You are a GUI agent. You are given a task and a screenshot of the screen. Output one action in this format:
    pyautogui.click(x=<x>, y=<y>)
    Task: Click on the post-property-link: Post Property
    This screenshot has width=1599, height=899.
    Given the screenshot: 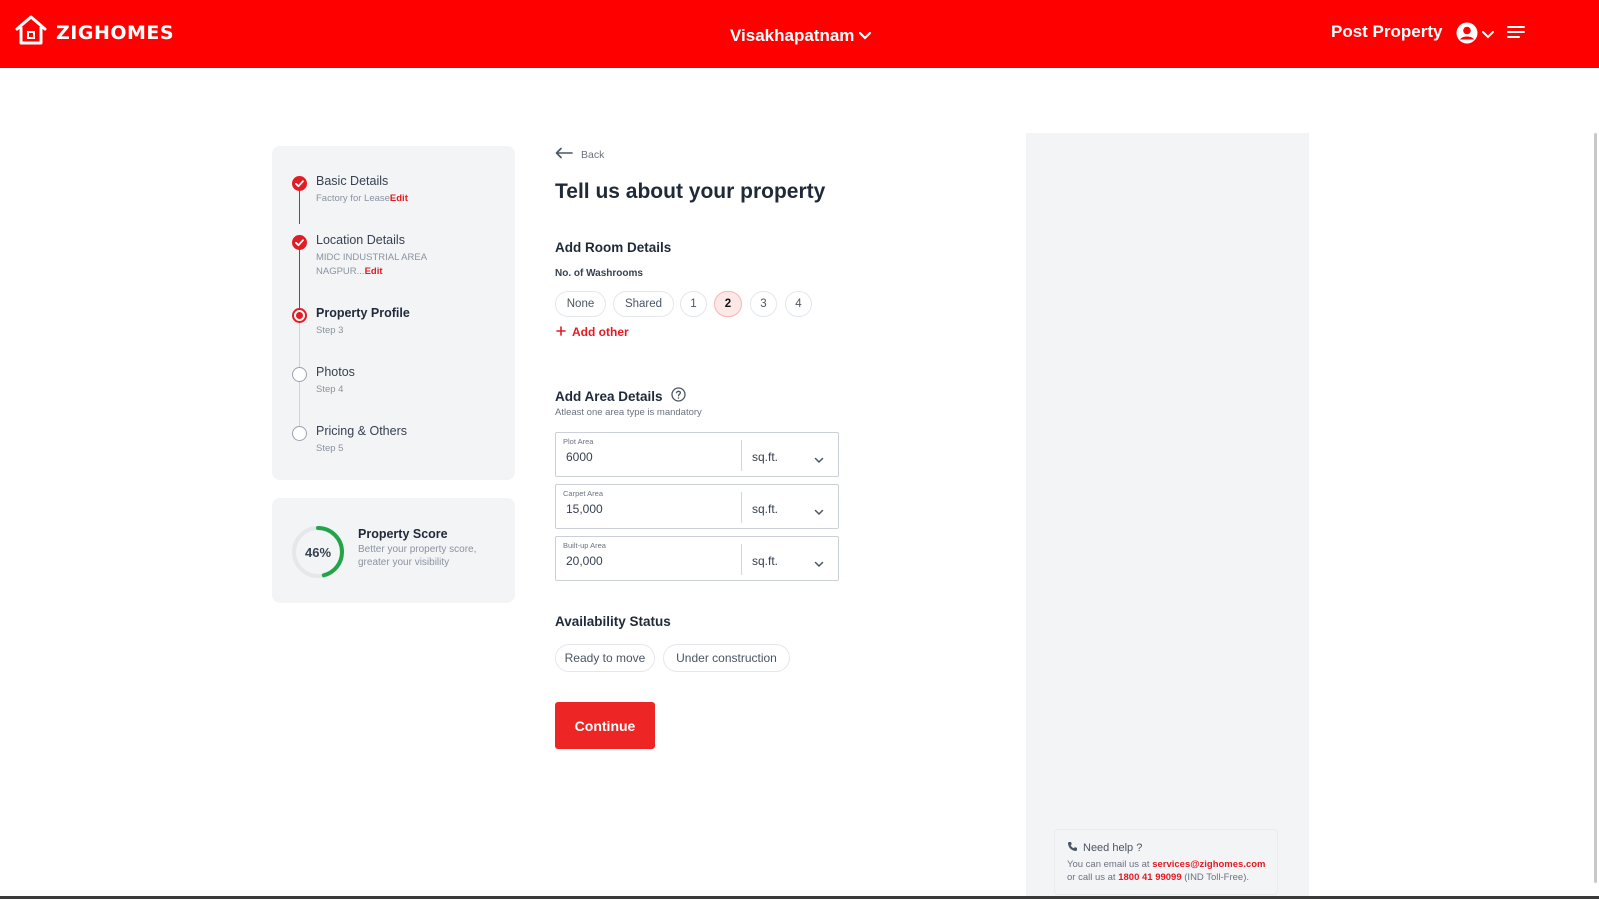 What is the action you would take?
    pyautogui.click(x=1386, y=32)
    